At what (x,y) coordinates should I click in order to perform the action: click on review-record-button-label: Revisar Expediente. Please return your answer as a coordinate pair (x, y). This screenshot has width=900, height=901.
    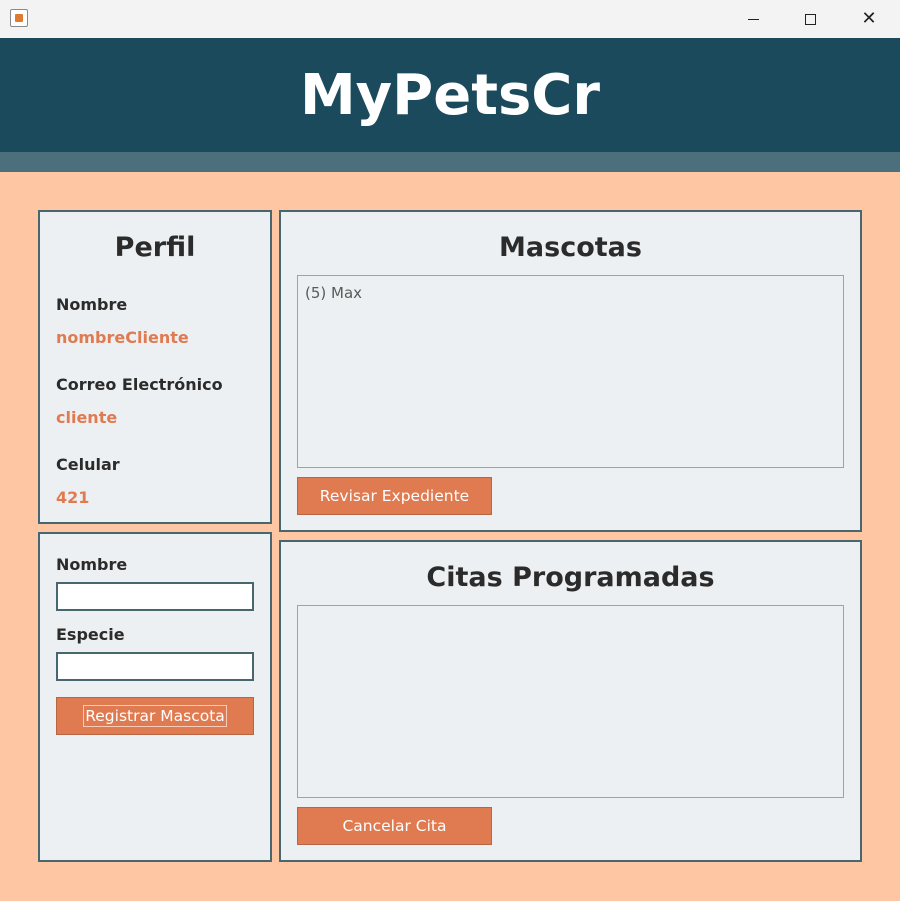
    Looking at the image, I should click on (394, 496).